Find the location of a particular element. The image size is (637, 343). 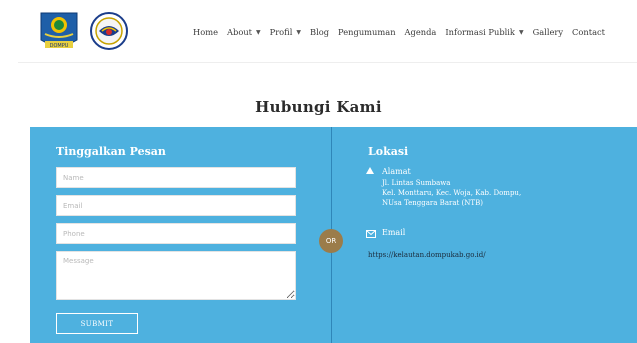

submit-button: SUBMIT is located at coordinates (97, 323).